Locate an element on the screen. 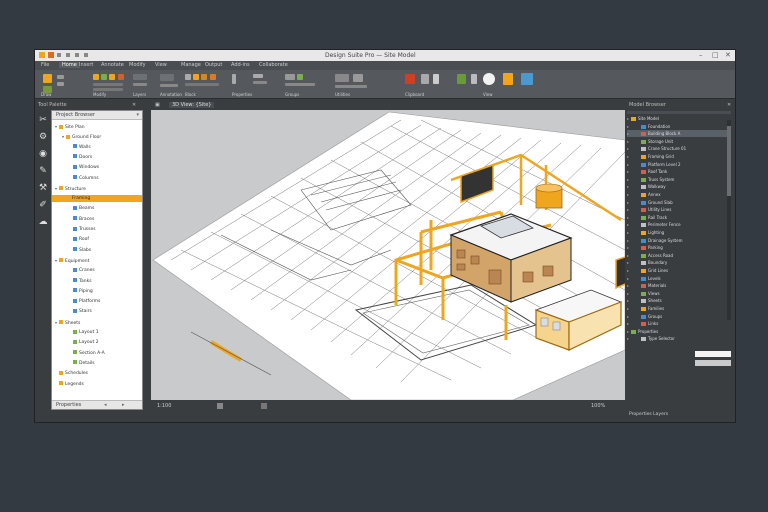  block-create-icon is located at coordinates (196, 77).